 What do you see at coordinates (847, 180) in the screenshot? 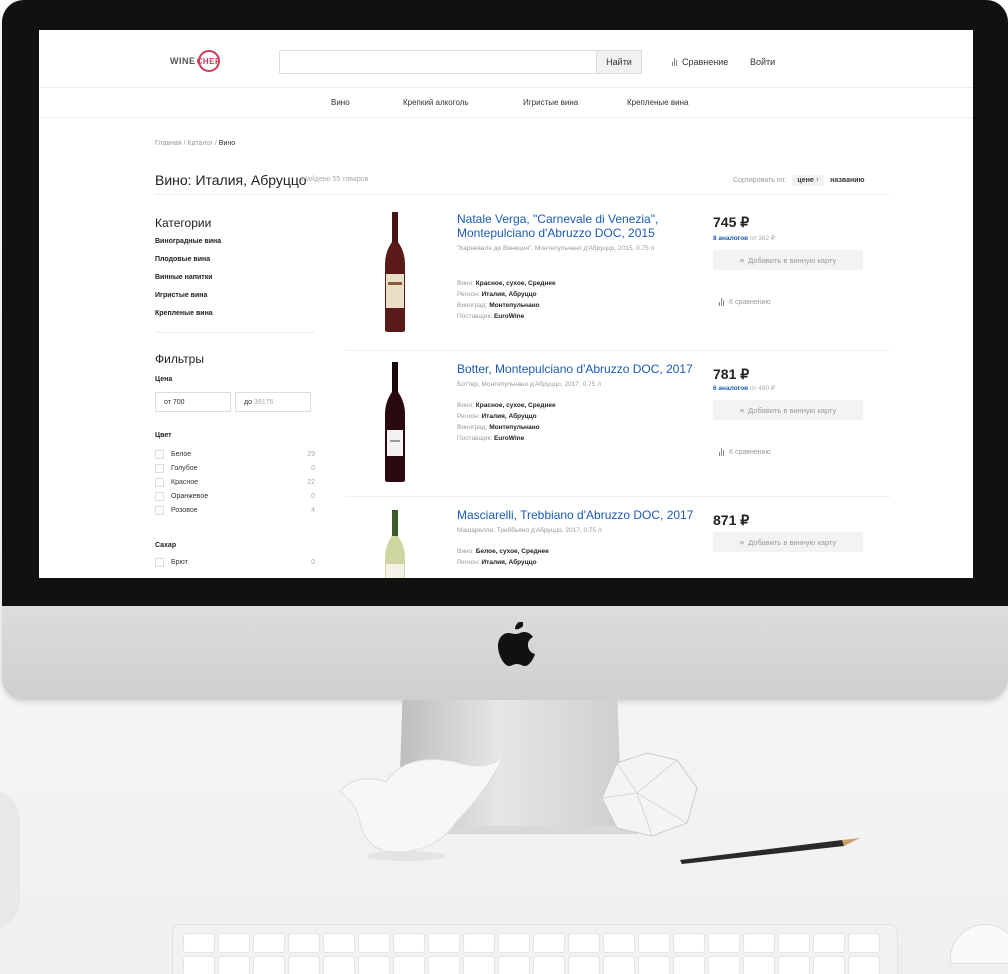
I see `sort-by-name: названию` at bounding box center [847, 180].